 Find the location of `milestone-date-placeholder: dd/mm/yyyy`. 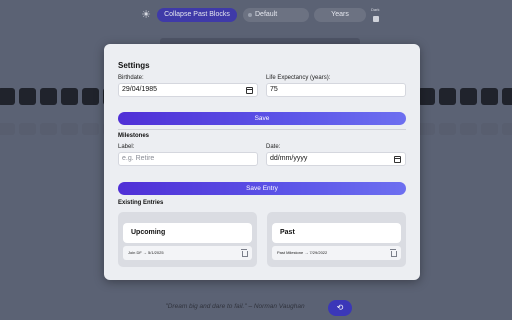

milestone-date-placeholder: dd/mm/yyyy is located at coordinates (289, 158).